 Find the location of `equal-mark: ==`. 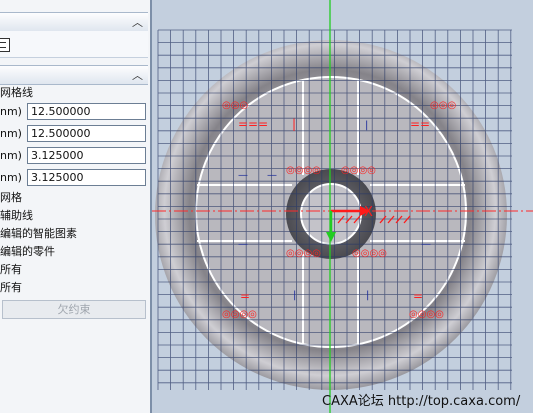

equal-mark: == is located at coordinates (420, 124).